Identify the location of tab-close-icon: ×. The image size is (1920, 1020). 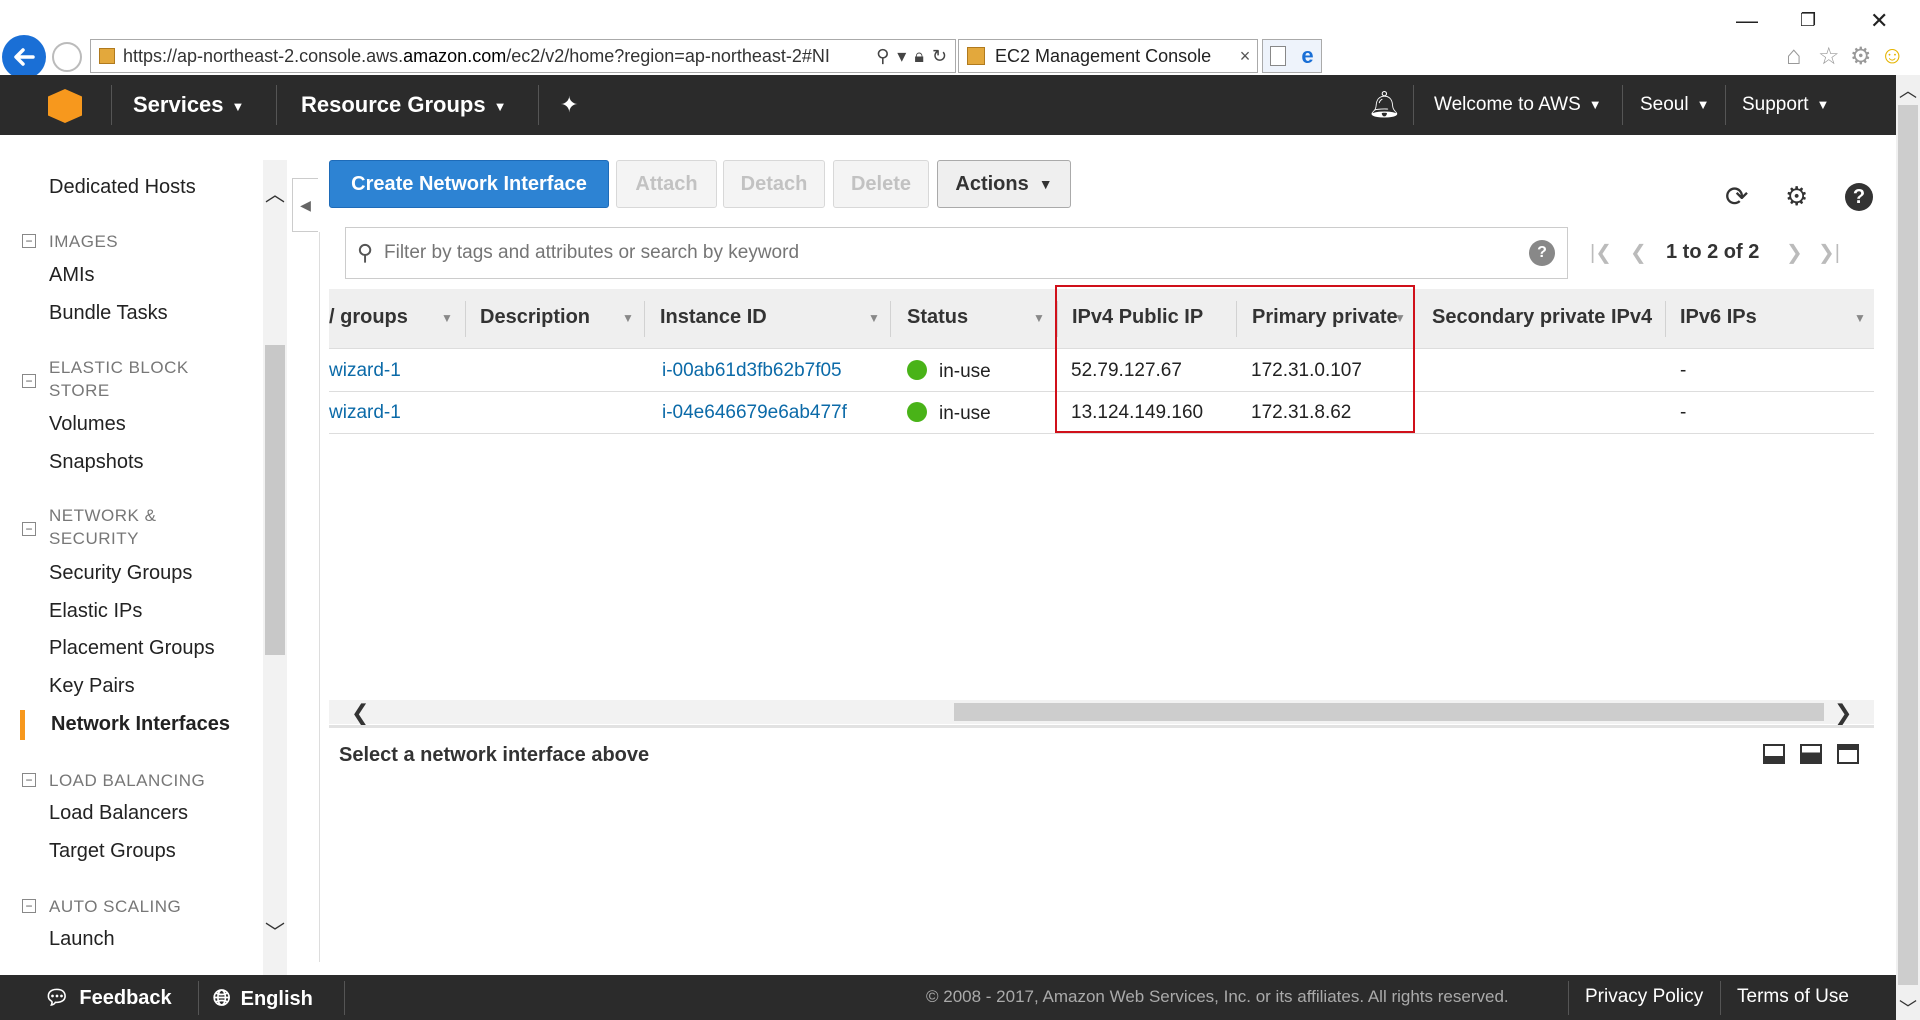
(1245, 56).